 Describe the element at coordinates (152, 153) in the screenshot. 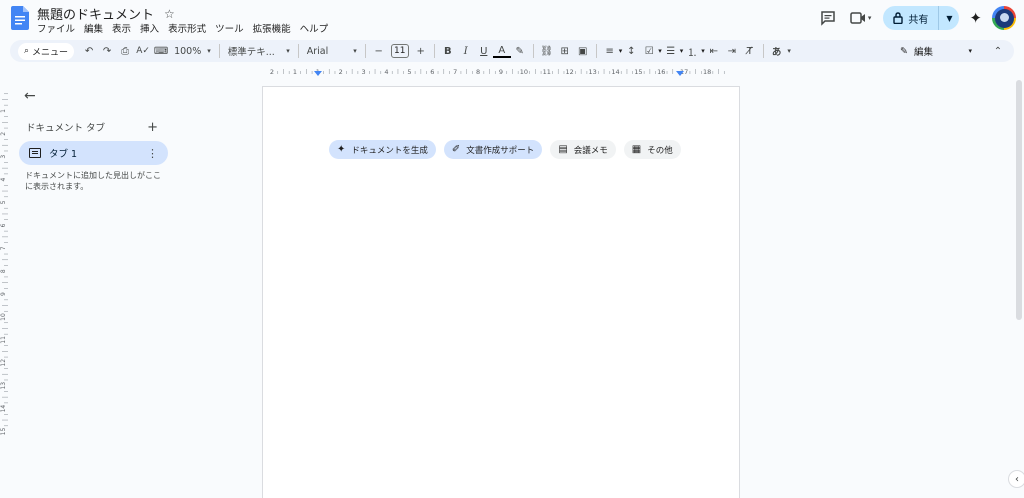

I see `more-vert-icon: ⋮` at that location.